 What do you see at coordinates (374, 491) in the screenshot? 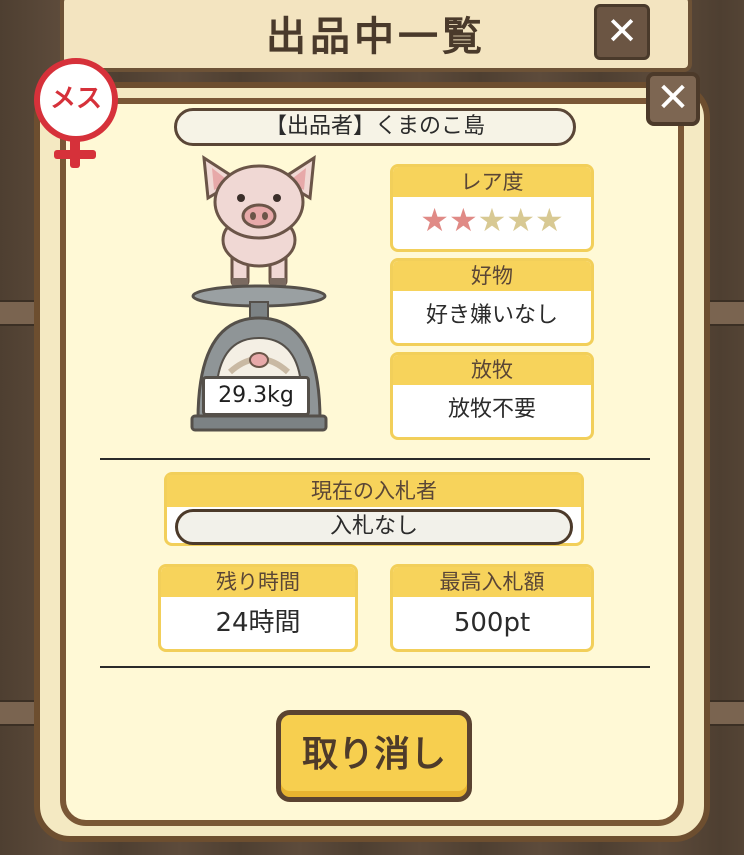
I see `current-bidder-label: 現在の入札者` at bounding box center [374, 491].